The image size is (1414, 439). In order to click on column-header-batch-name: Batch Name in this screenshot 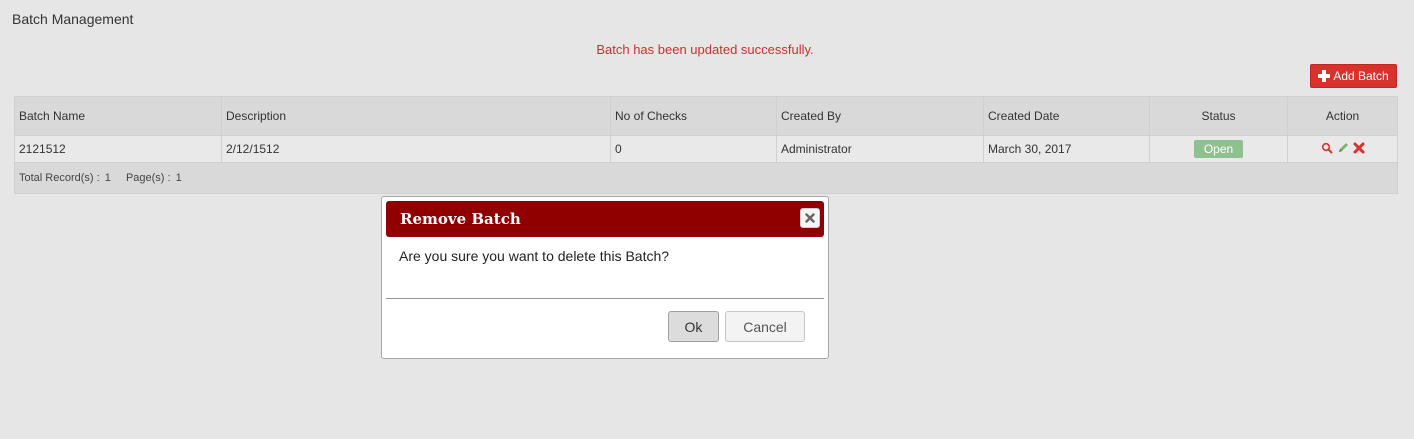, I will do `click(118, 116)`.